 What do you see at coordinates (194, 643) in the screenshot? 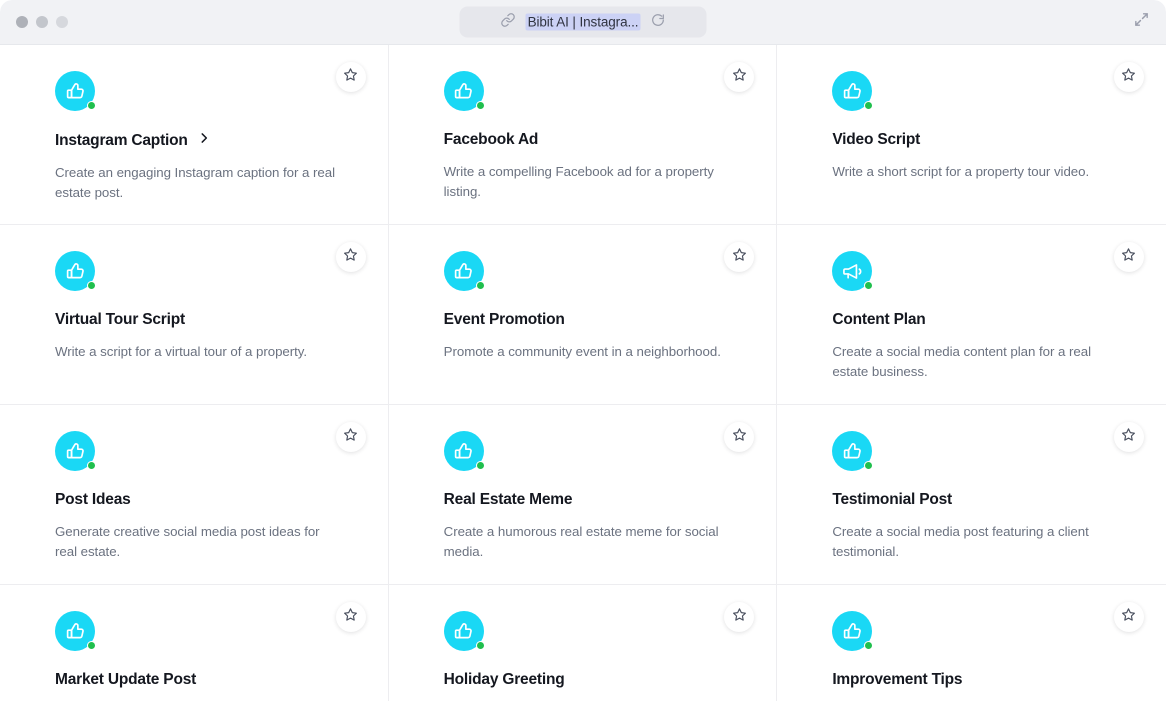
I see `card-market-update-post: Market Update Post` at bounding box center [194, 643].